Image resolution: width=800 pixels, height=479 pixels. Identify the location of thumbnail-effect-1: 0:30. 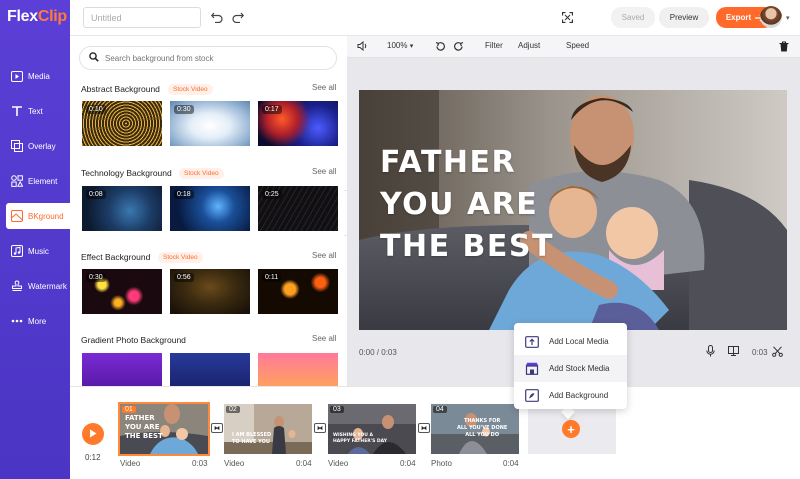
(122, 291).